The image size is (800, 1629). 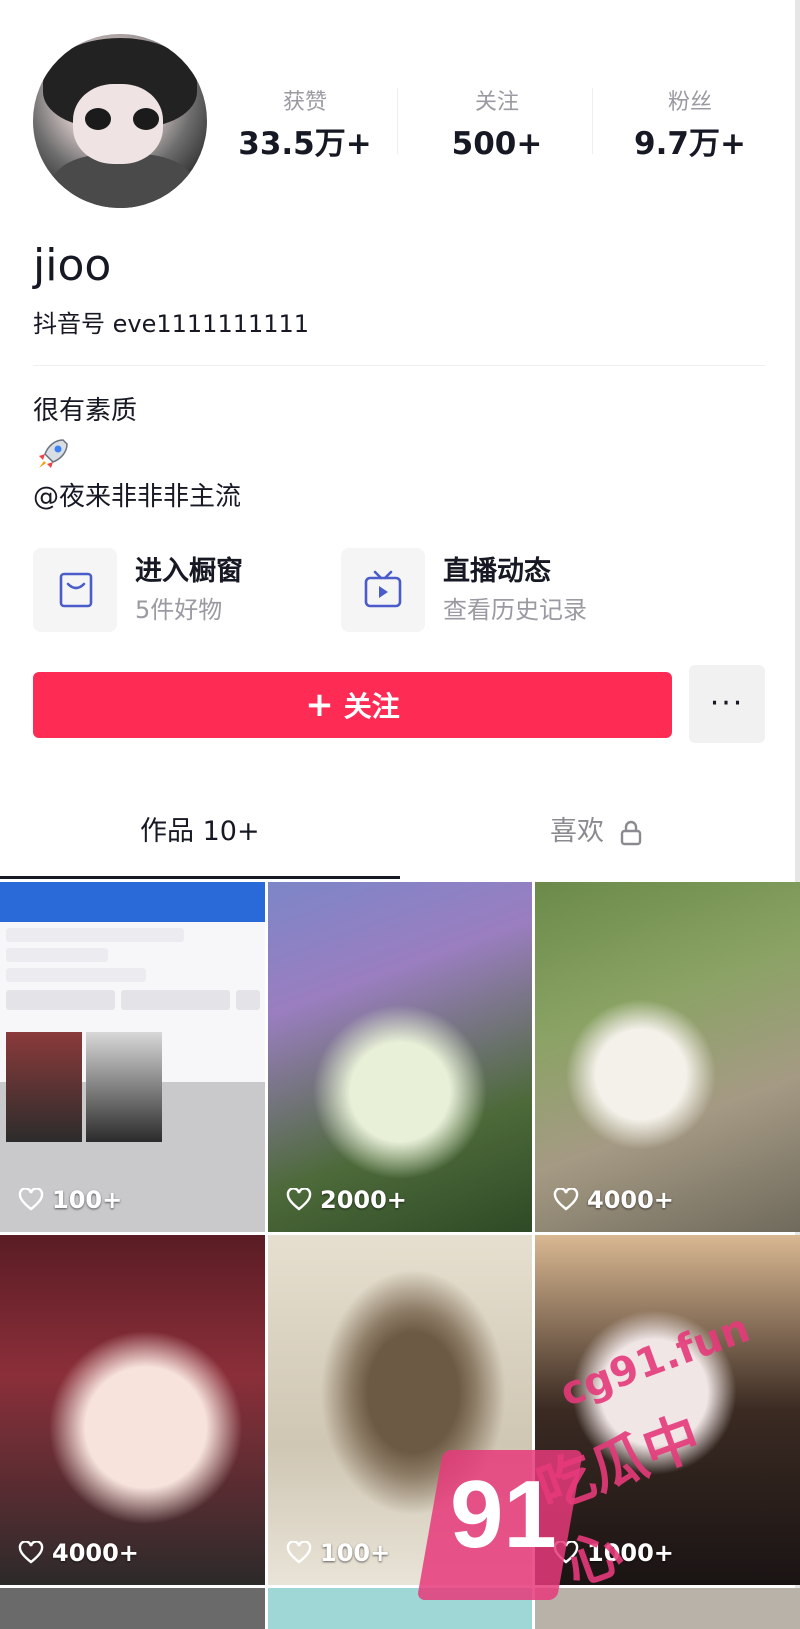 What do you see at coordinates (133, 1035) in the screenshot?
I see `screenshot-thumbnail` at bounding box center [133, 1035].